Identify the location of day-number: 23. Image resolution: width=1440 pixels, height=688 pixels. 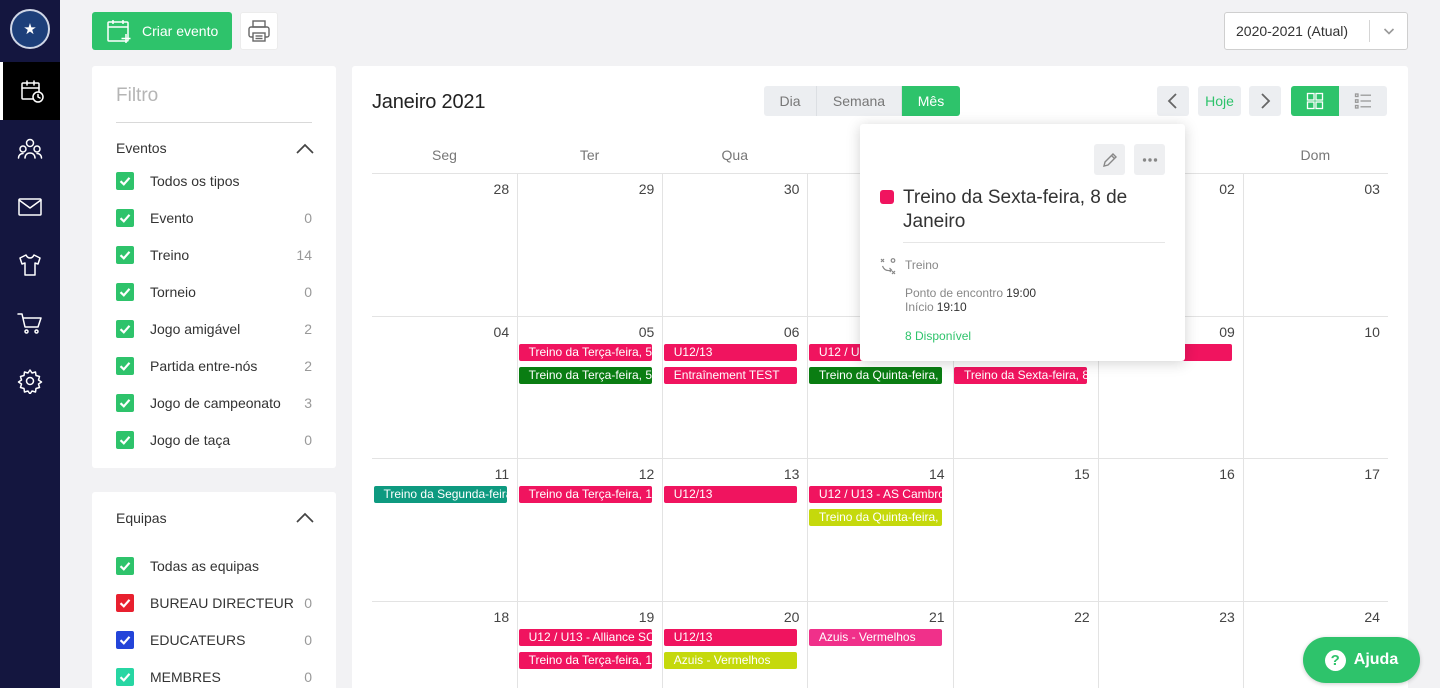
(1220, 617).